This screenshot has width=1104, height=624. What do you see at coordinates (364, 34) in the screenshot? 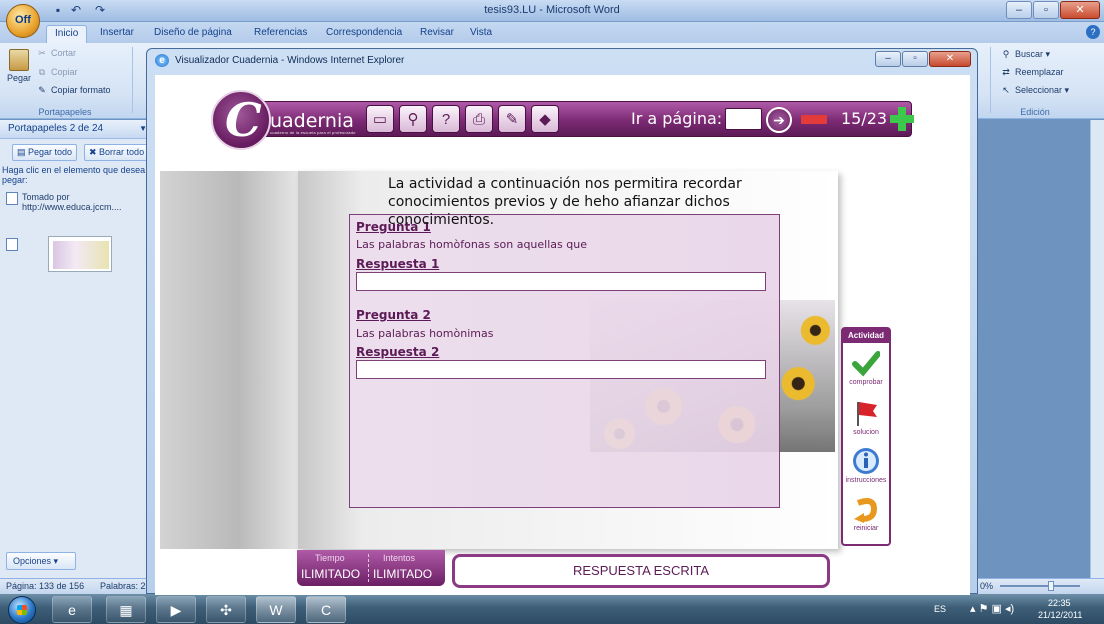
I see `tab-correspondencia: Correspondencia` at bounding box center [364, 34].